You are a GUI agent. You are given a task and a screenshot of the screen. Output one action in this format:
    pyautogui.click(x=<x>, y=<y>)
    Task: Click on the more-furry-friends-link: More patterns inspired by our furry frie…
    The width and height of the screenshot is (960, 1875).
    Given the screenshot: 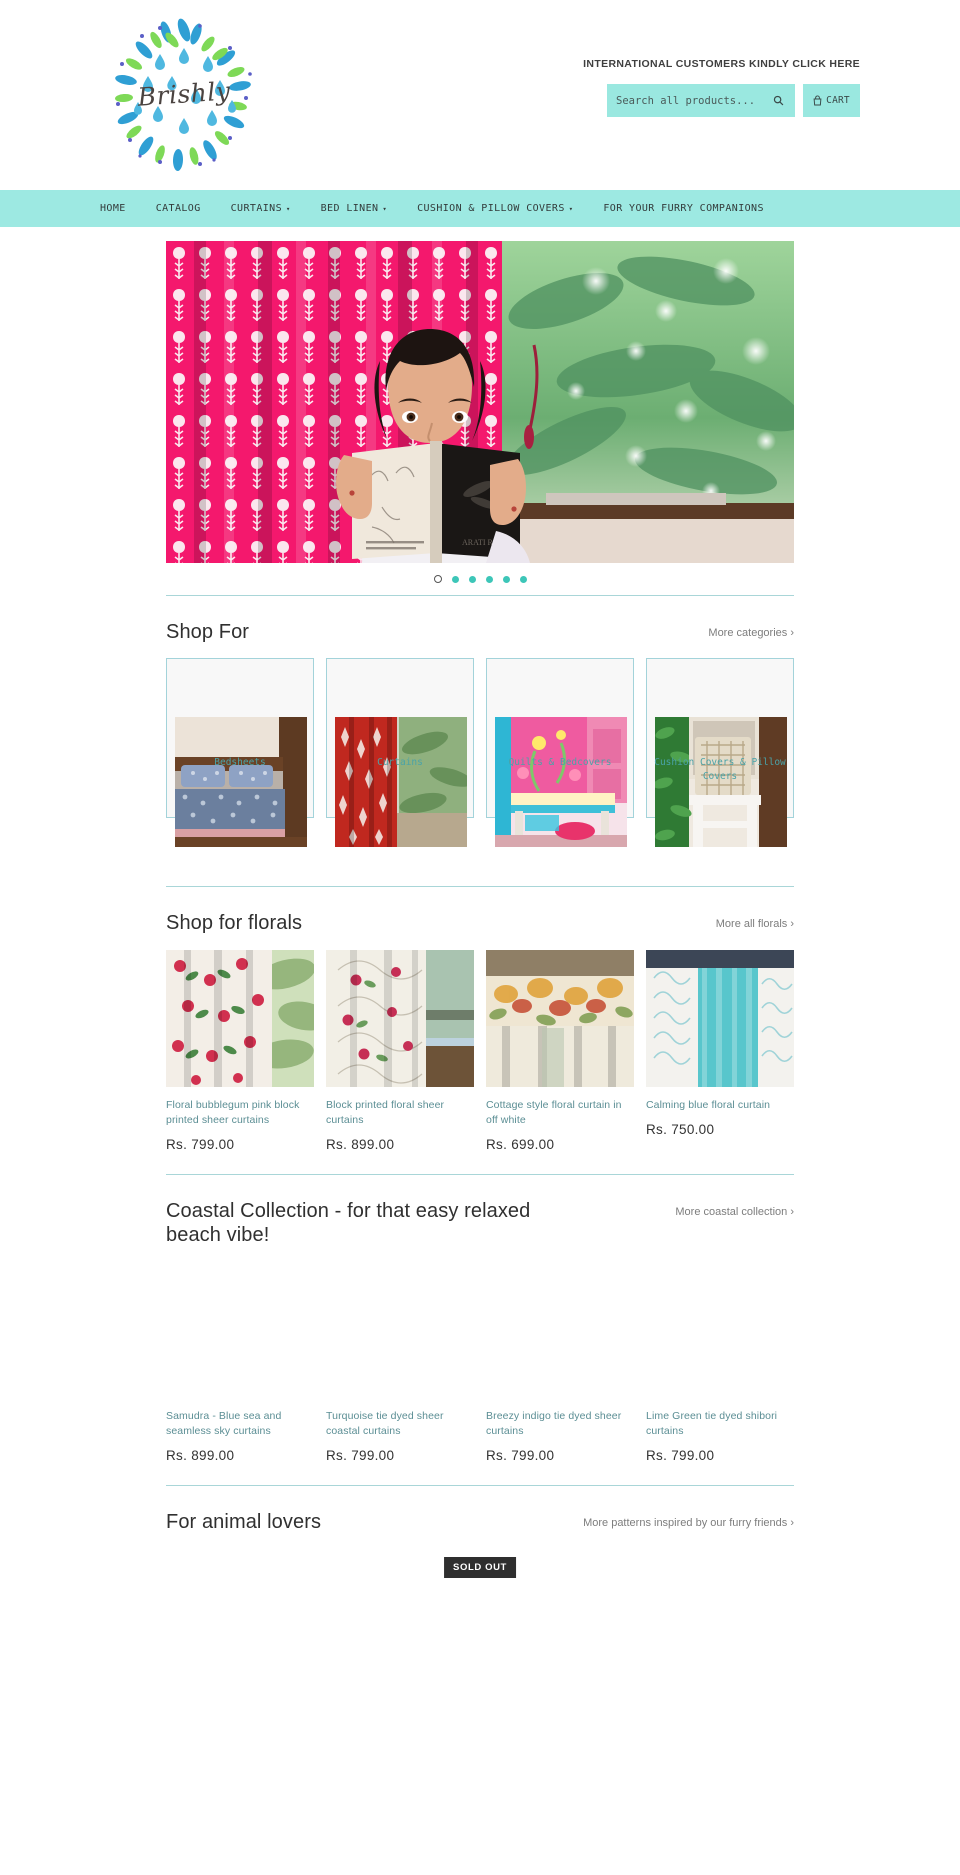 What is the action you would take?
    pyautogui.click(x=688, y=1519)
    